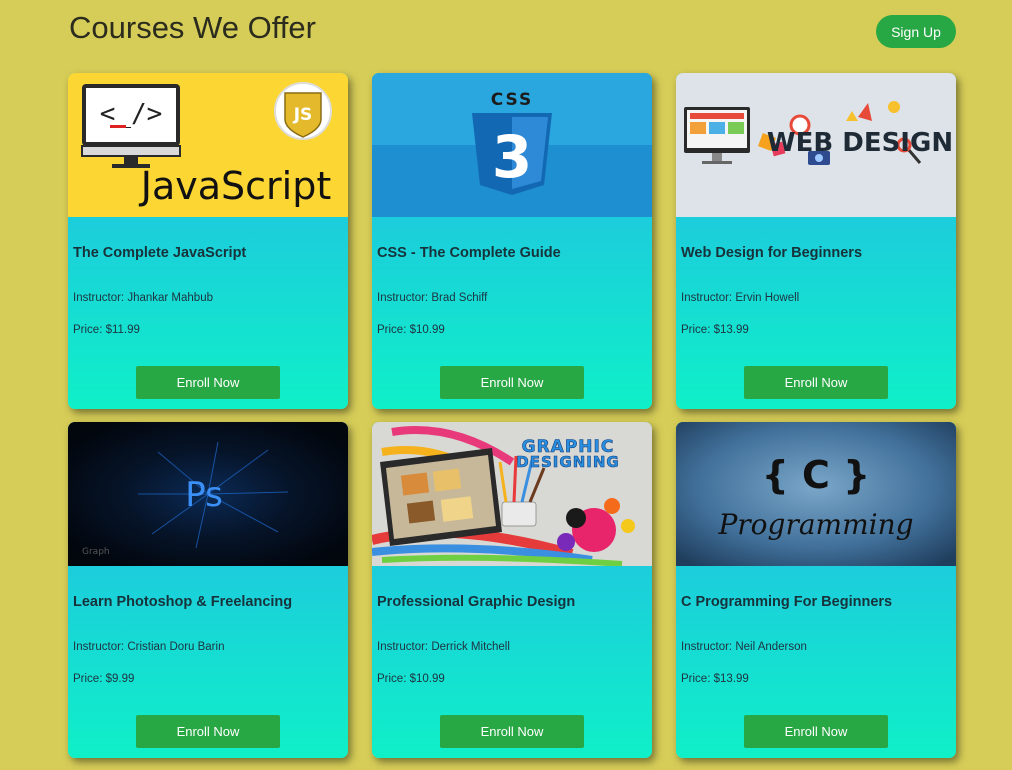 This screenshot has height=770, width=1012. I want to click on svg-text: Programming, so click(815, 524).